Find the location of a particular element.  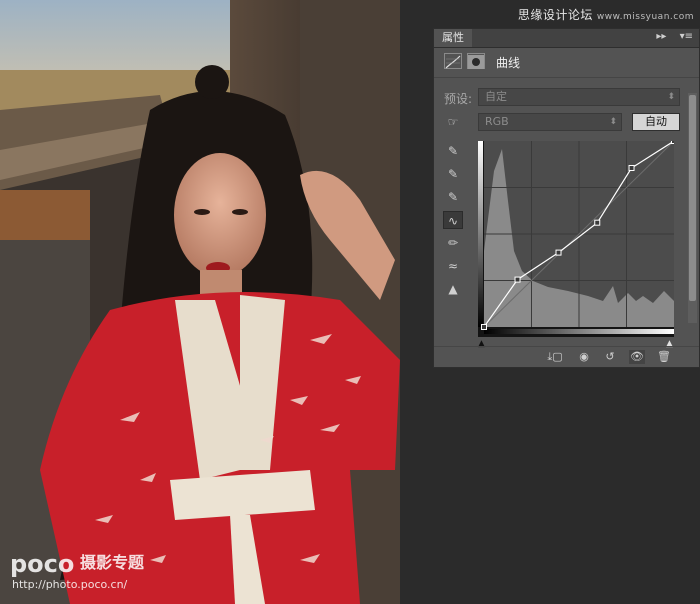

site-name: 思缘设计论坛 is located at coordinates (555, 15).